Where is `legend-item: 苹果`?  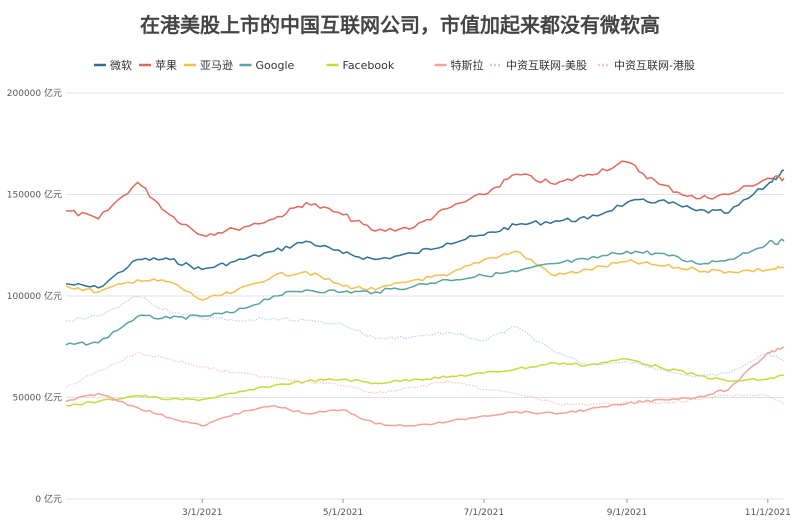 legend-item: 苹果 is located at coordinates (158, 65).